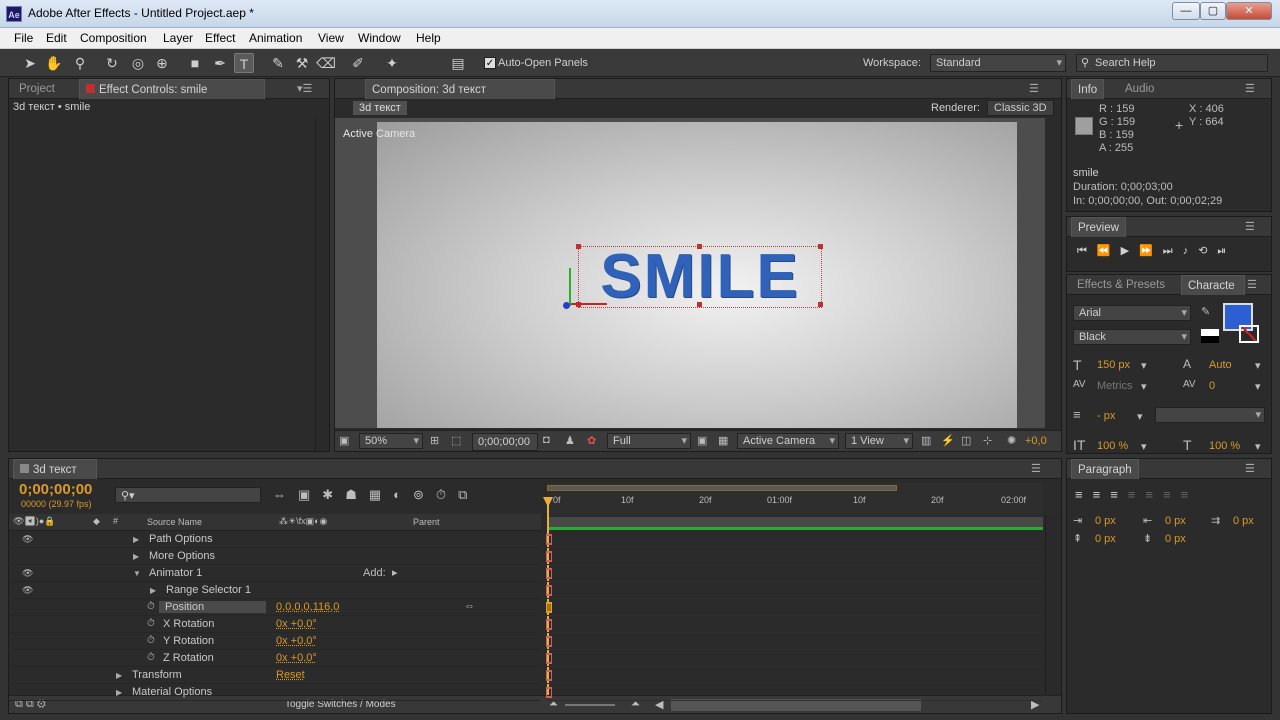 This screenshot has width=1280, height=720. I want to click on exposure-icon: ✺, so click(1011, 440).